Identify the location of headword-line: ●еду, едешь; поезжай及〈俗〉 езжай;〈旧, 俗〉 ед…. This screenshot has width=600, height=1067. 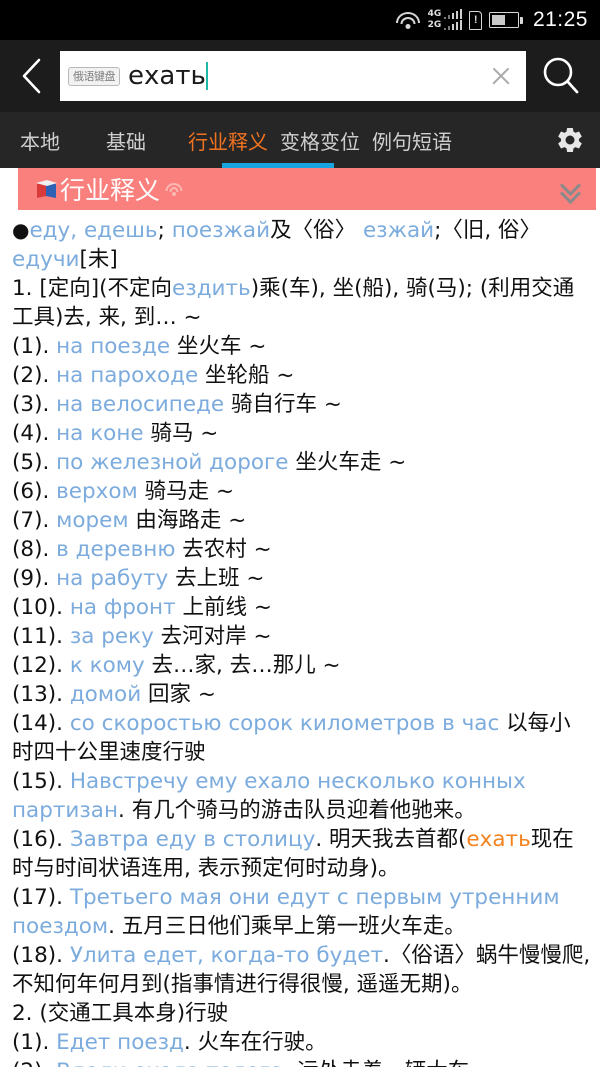
(302, 245).